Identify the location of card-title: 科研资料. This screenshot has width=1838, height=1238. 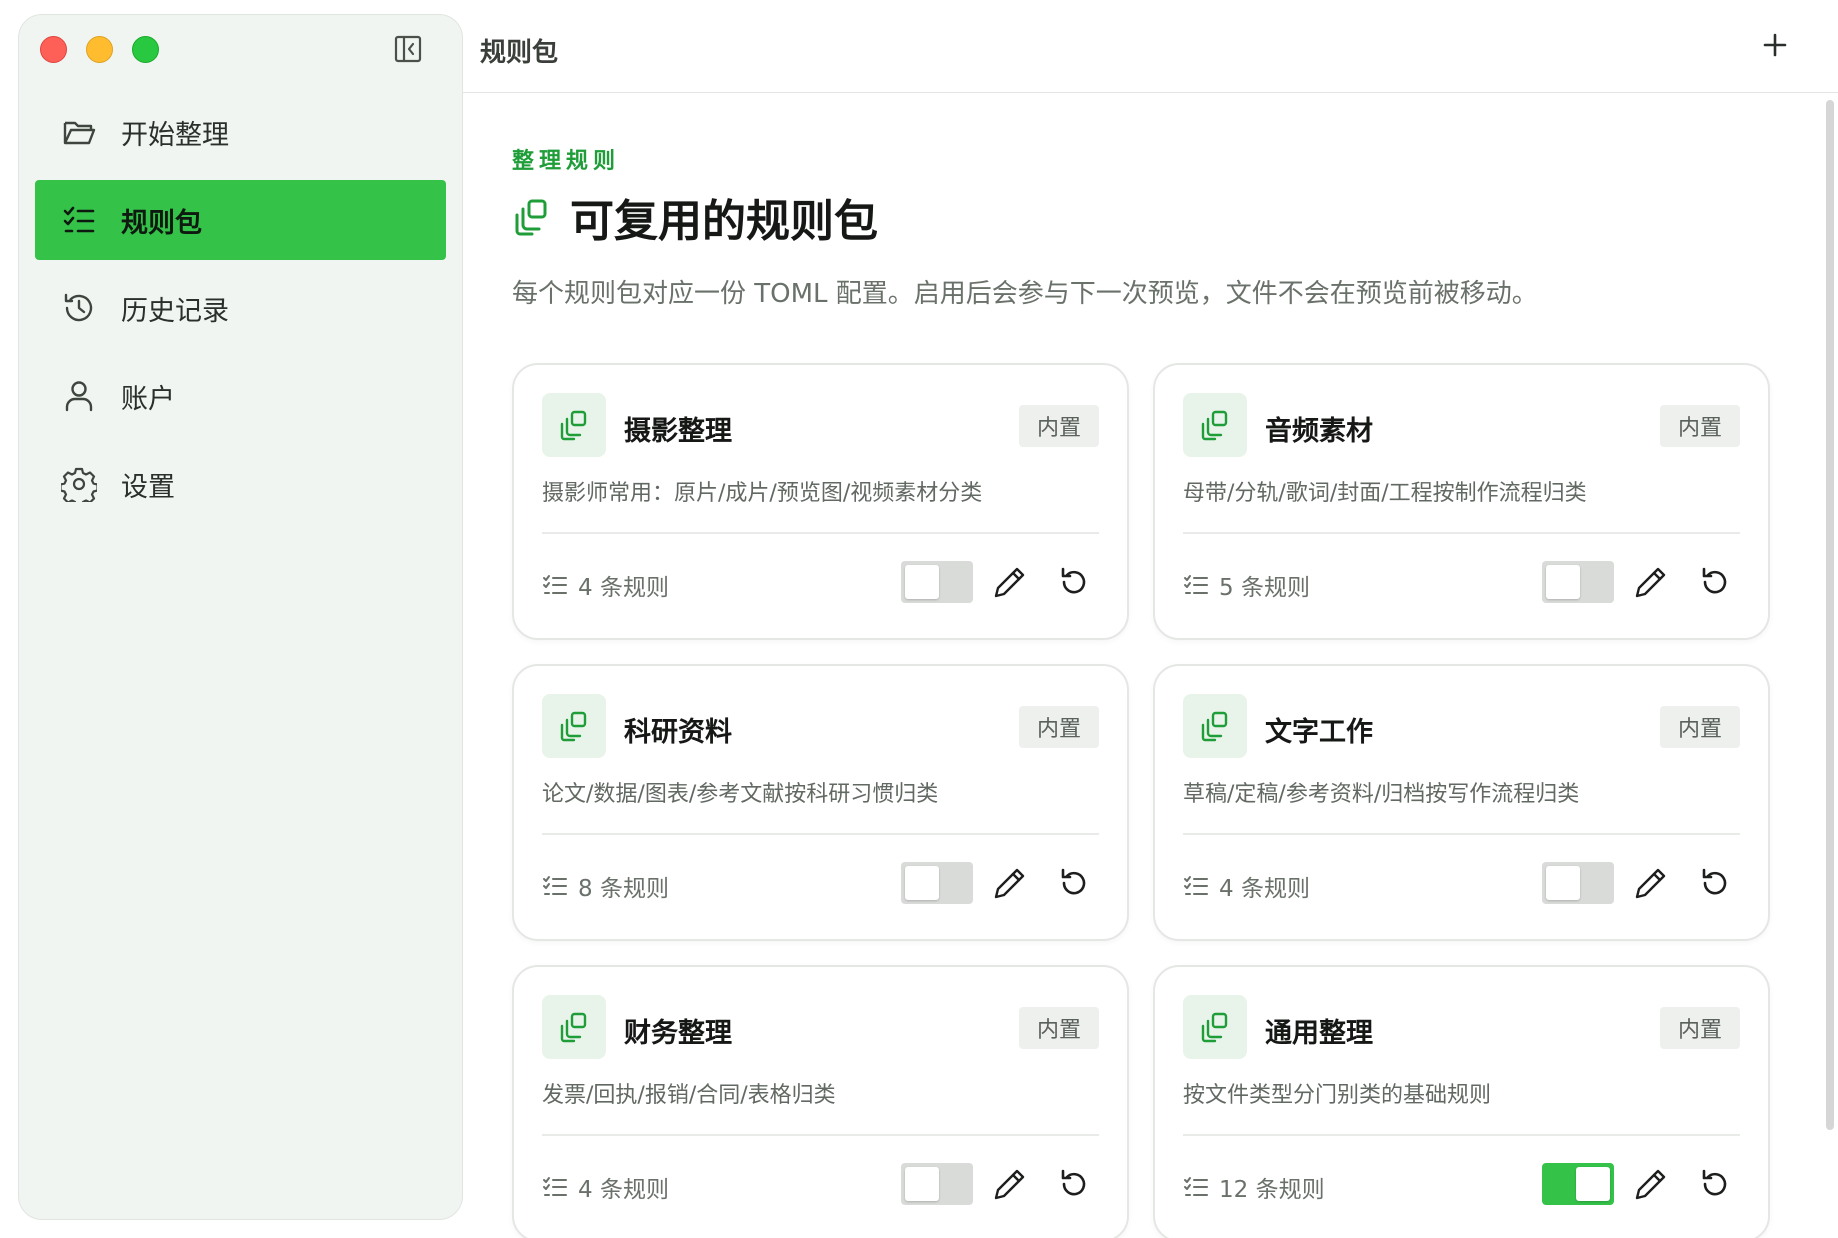
(678, 732).